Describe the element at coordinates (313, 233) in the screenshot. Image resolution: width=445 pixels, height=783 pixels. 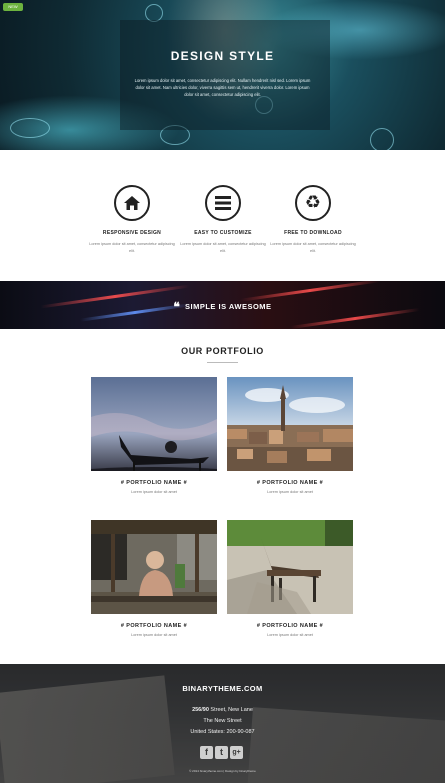
I see `feature-title: FREE TO DOWNLOAD` at that location.